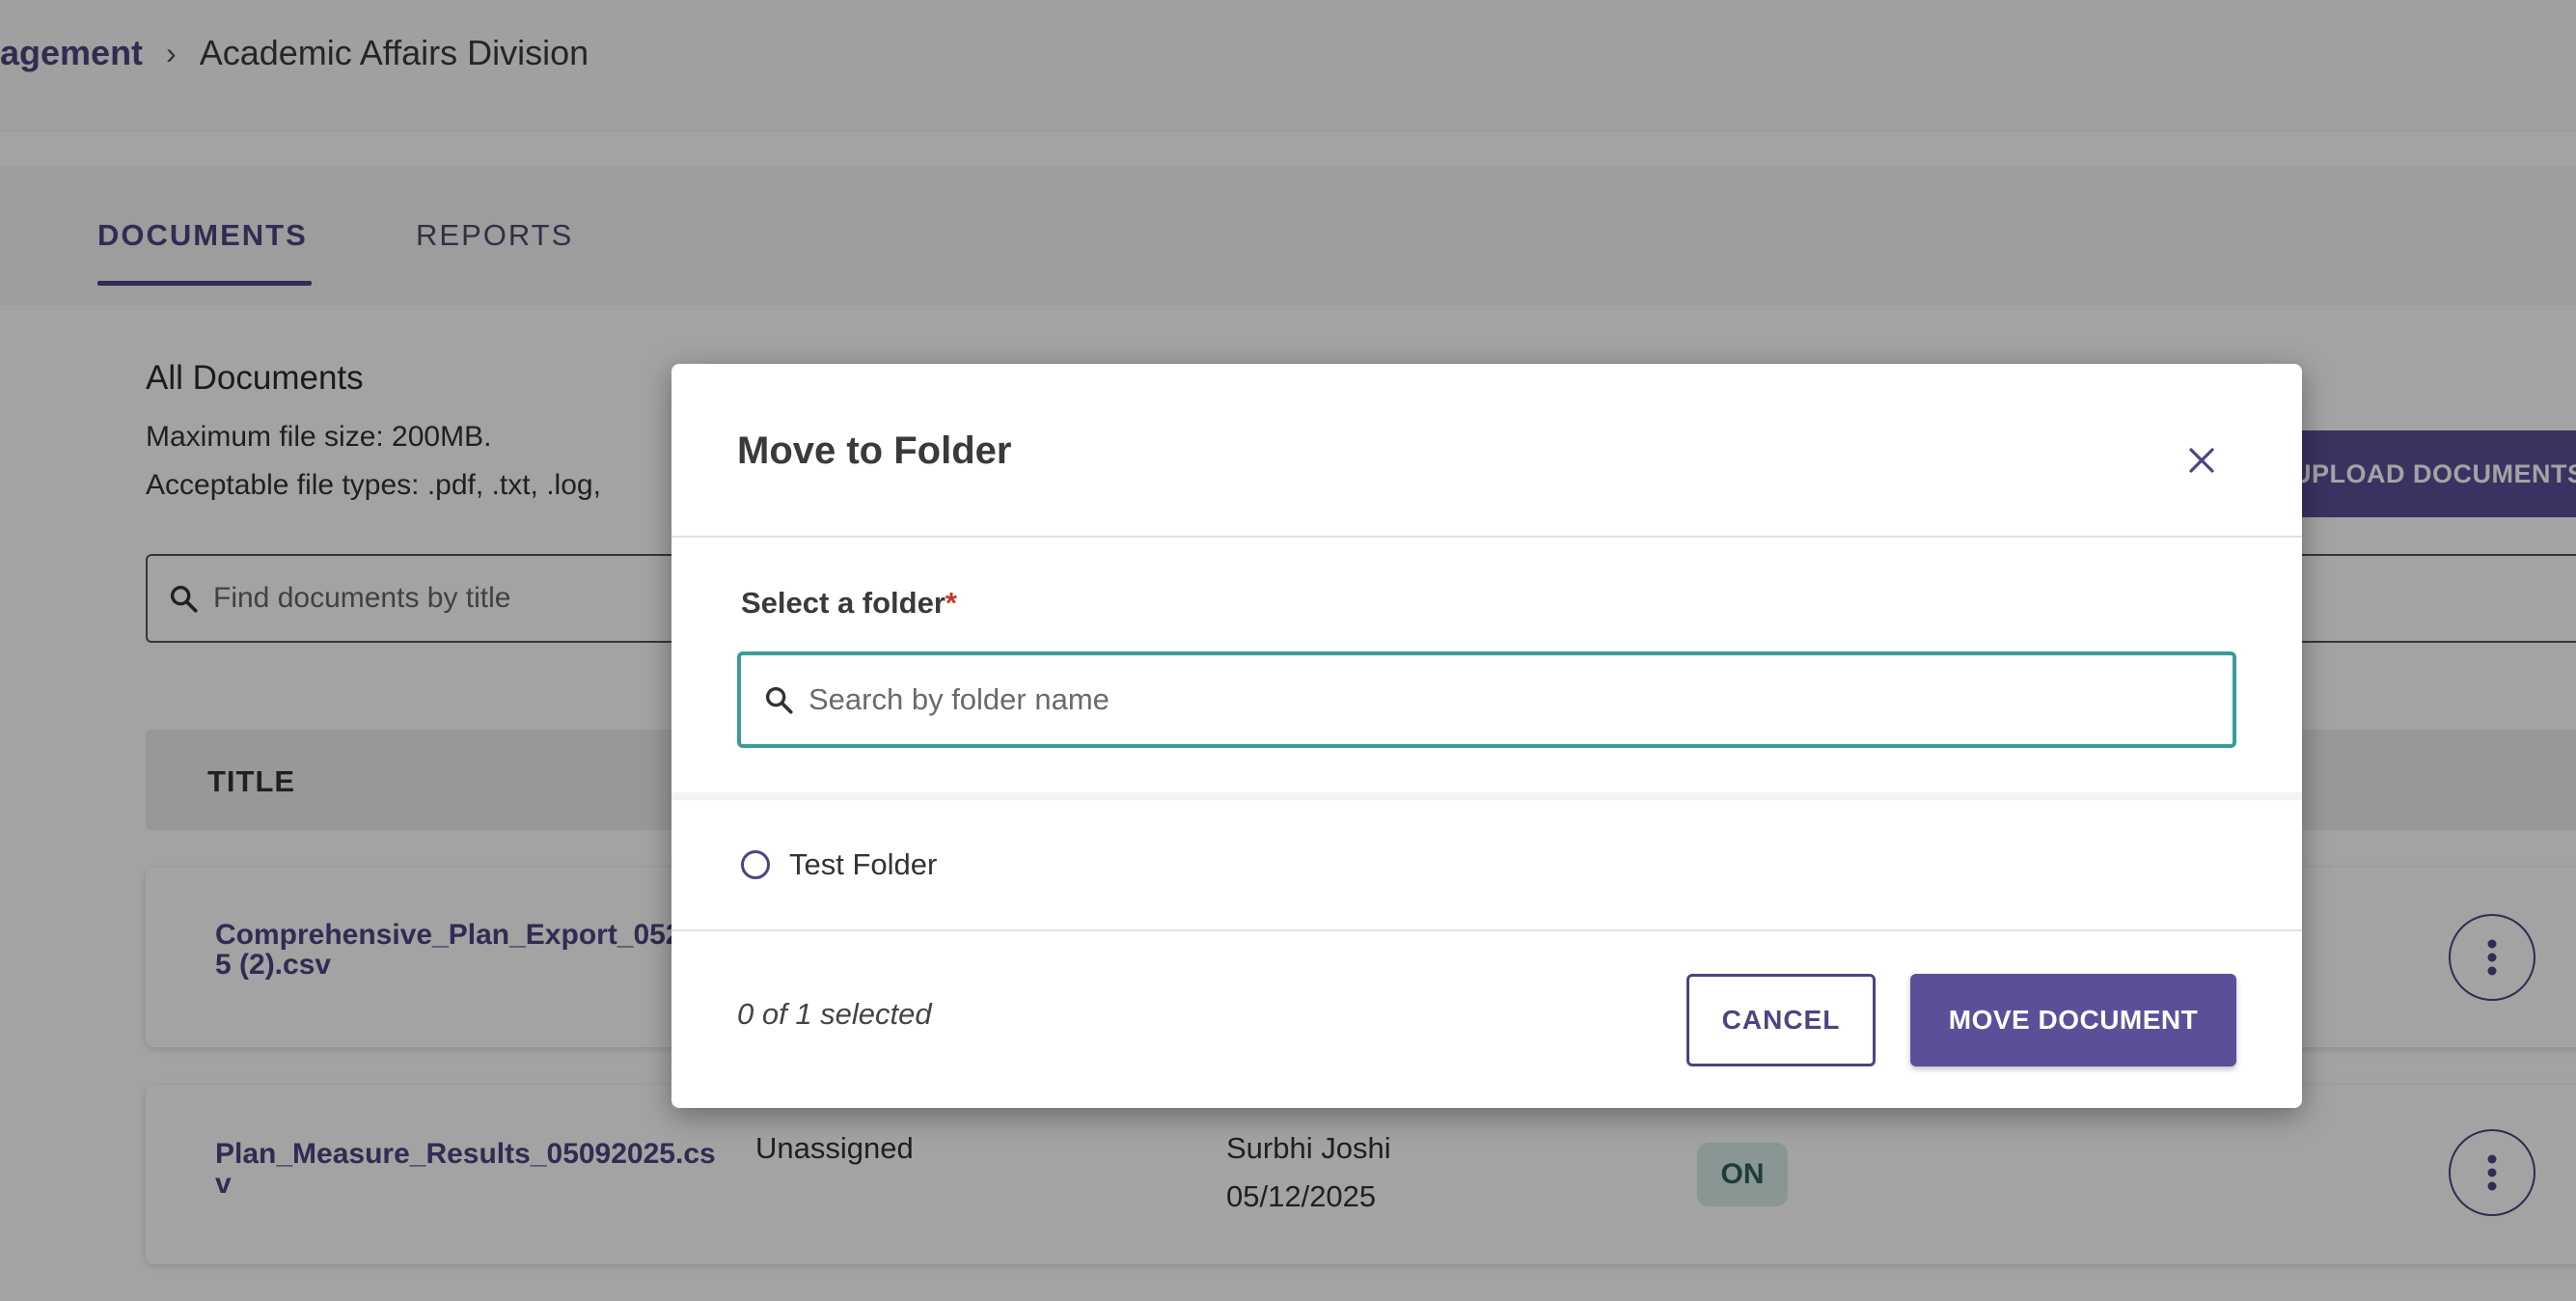 The image size is (2576, 1301). Describe the element at coordinates (1486, 796) in the screenshot. I see `list-divider` at that location.